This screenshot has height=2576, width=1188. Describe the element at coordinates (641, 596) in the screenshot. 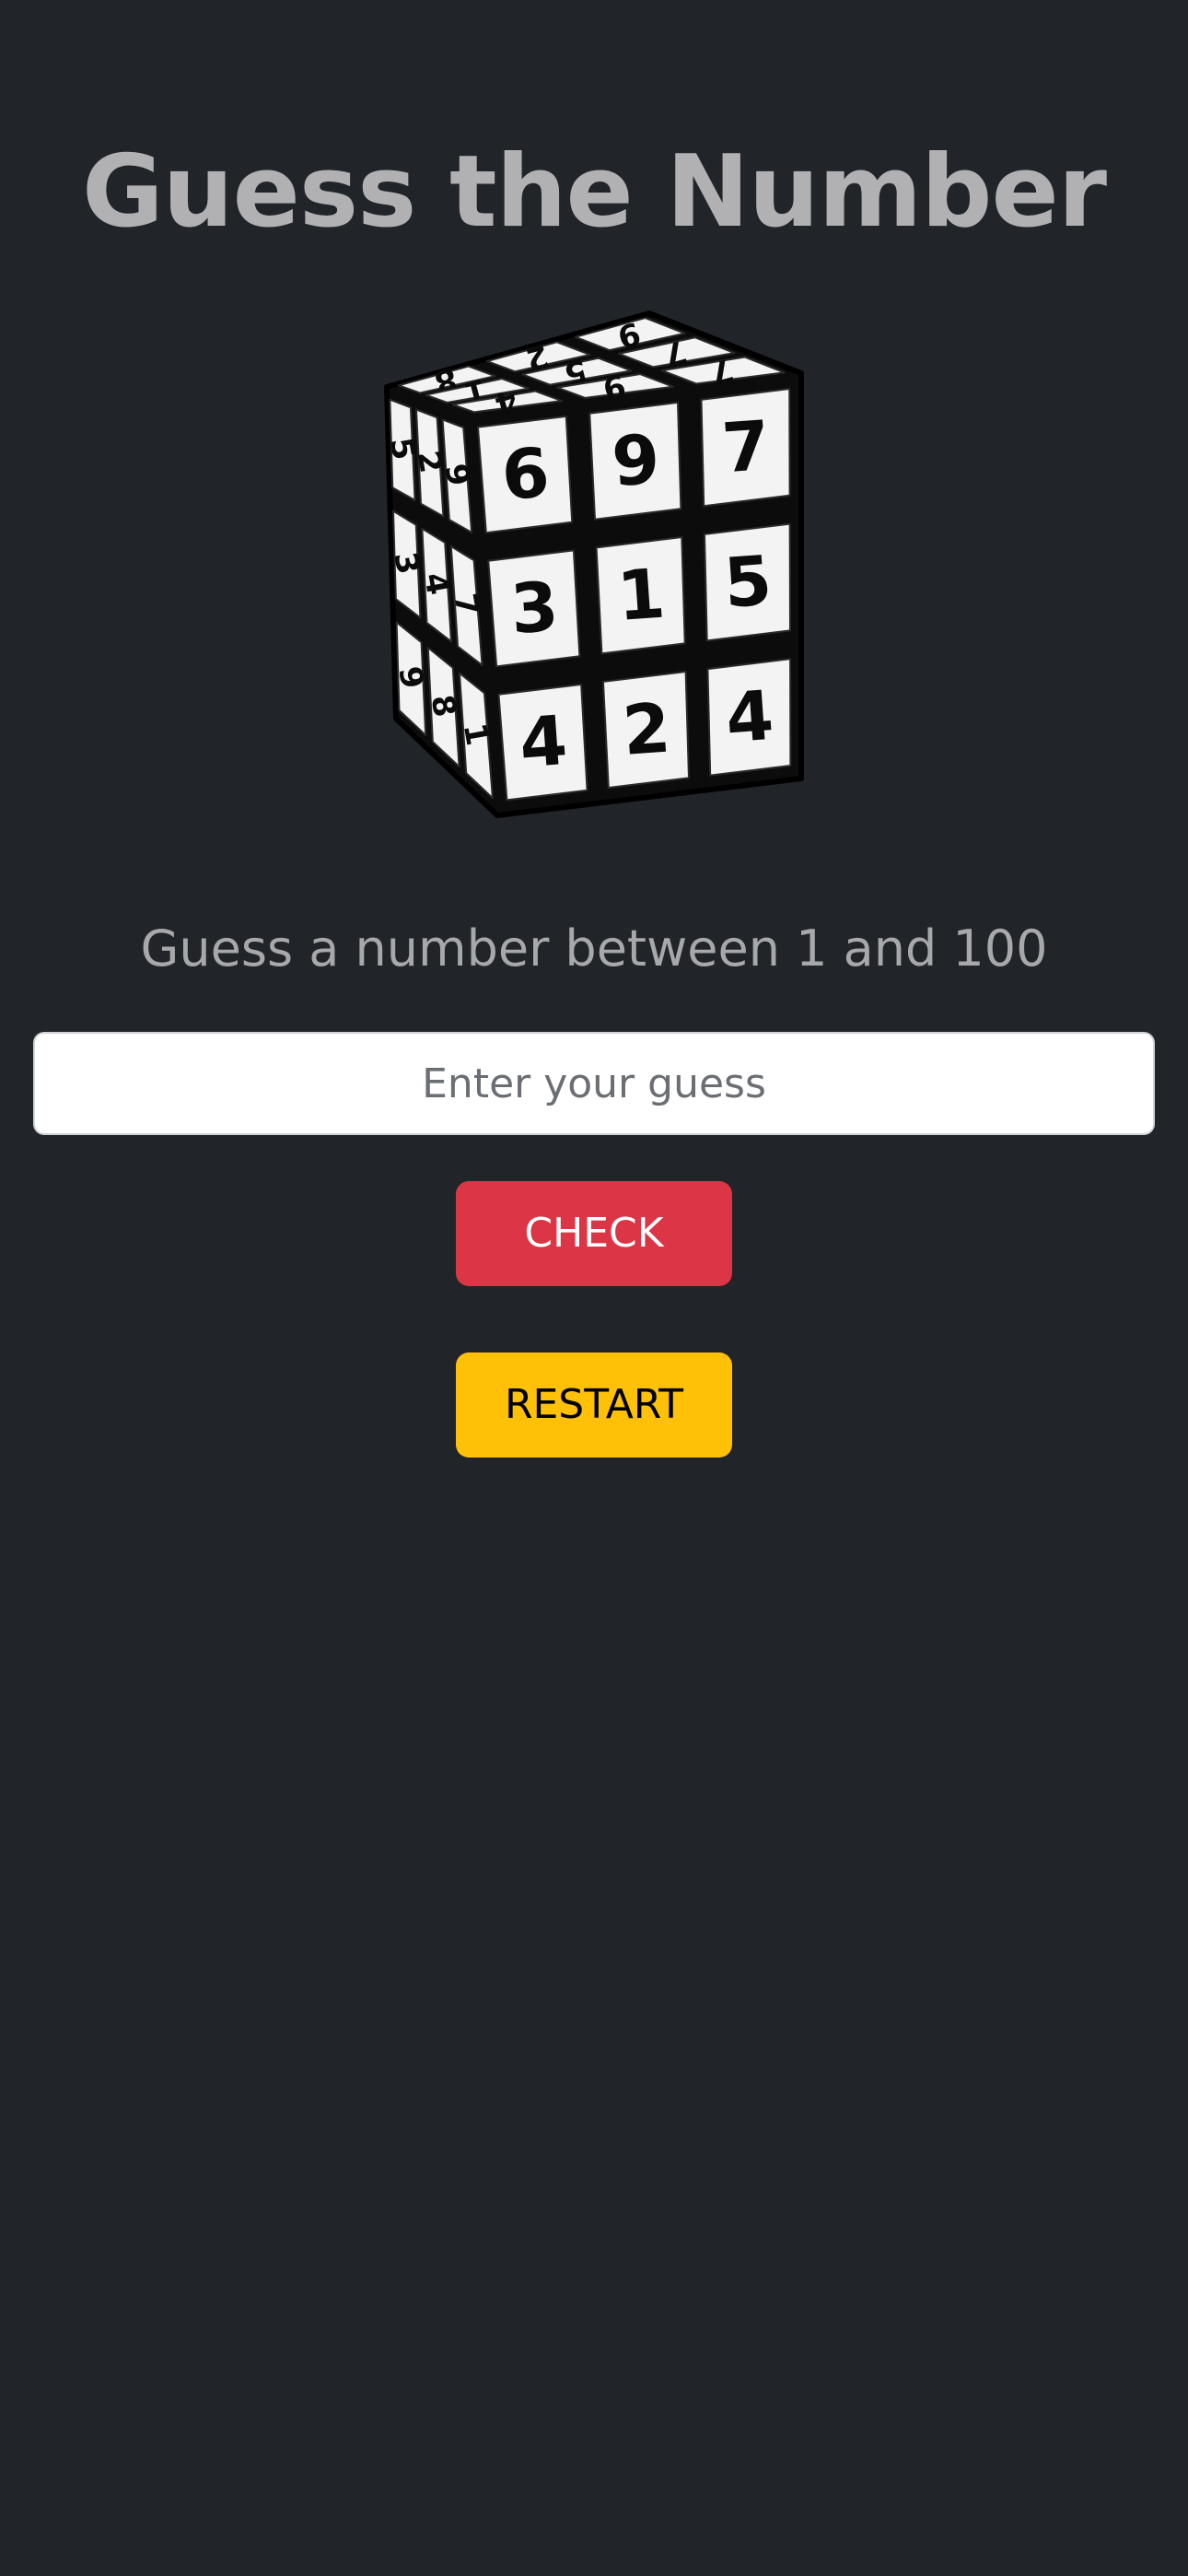

I see `cube-front-digit: 1` at that location.